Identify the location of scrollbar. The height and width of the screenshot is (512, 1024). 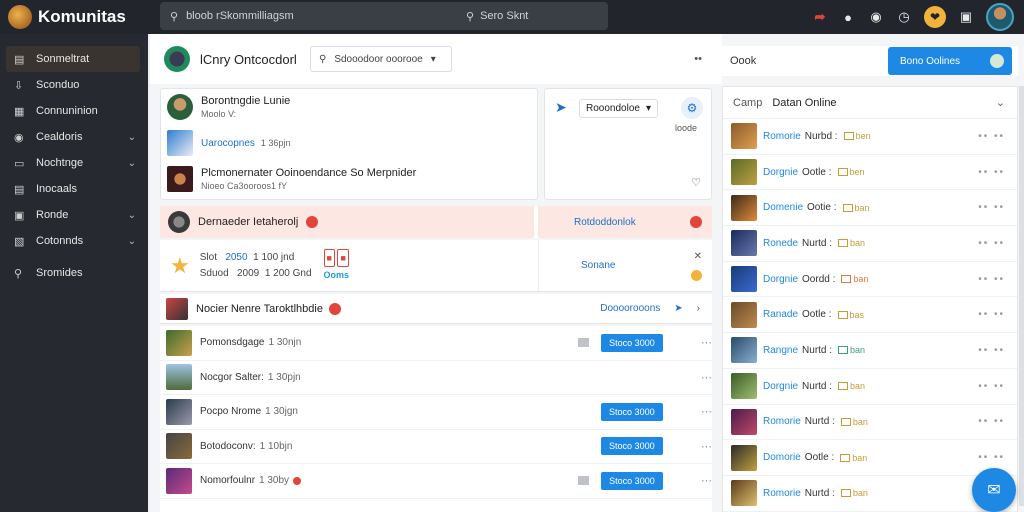
(1021, 296).